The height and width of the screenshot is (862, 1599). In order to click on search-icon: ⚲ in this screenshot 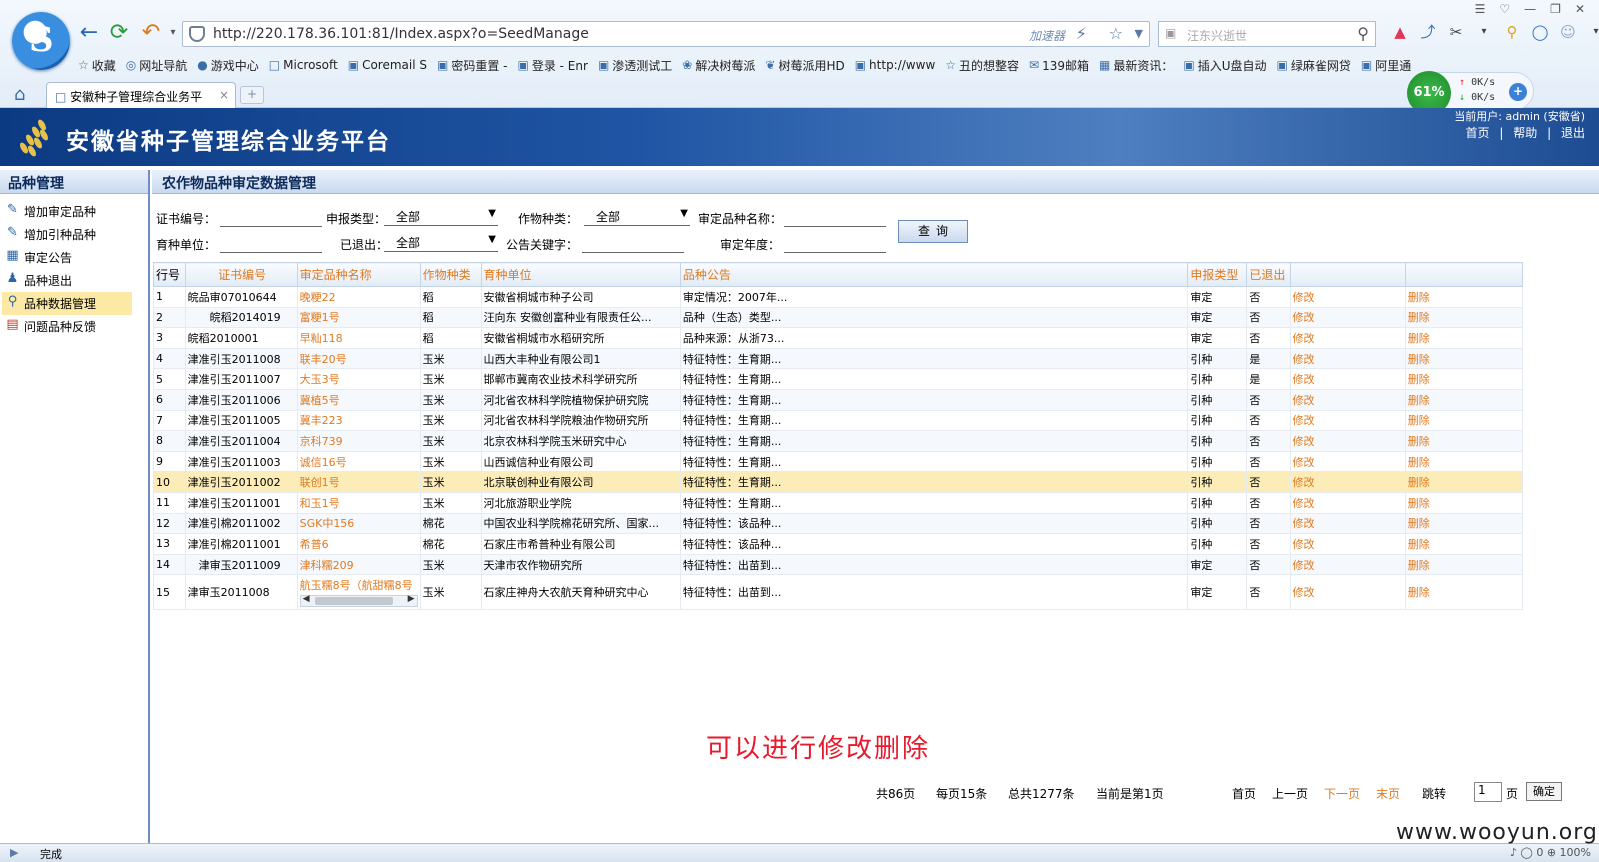, I will do `click(1363, 33)`.